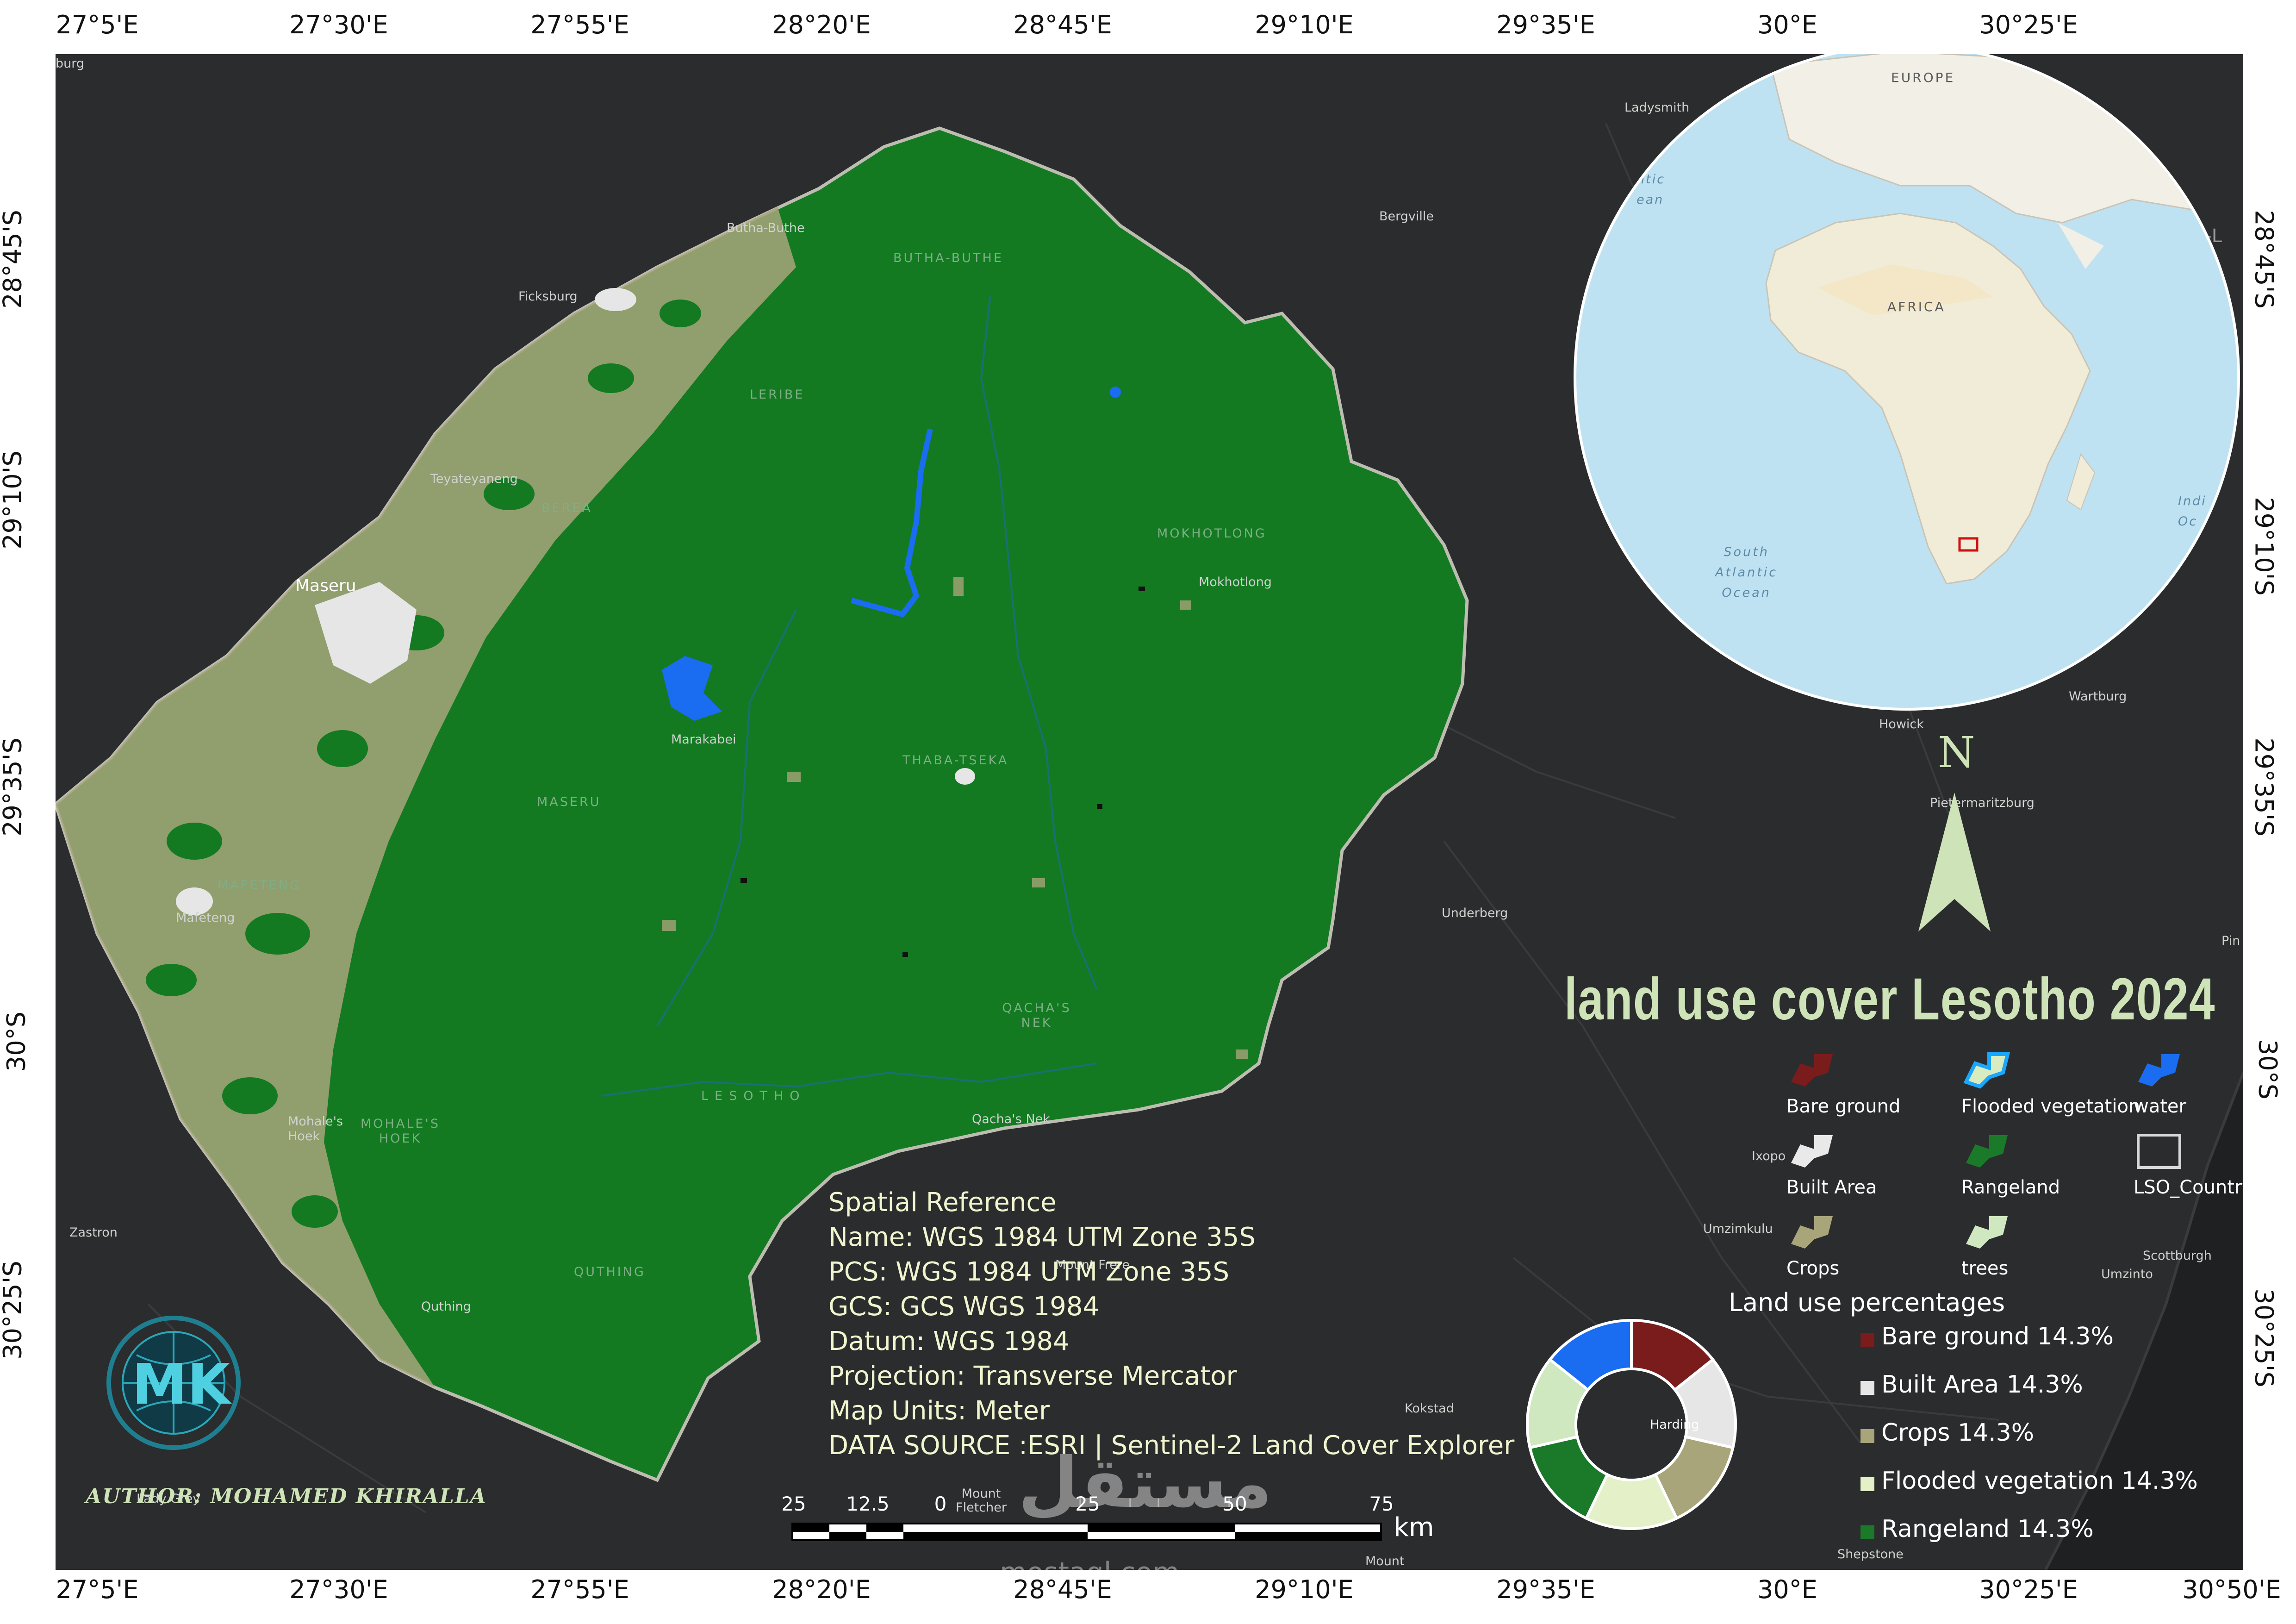 This screenshot has height=1624, width=2296. I want to click on scale-label: 12.5, so click(868, 1504).